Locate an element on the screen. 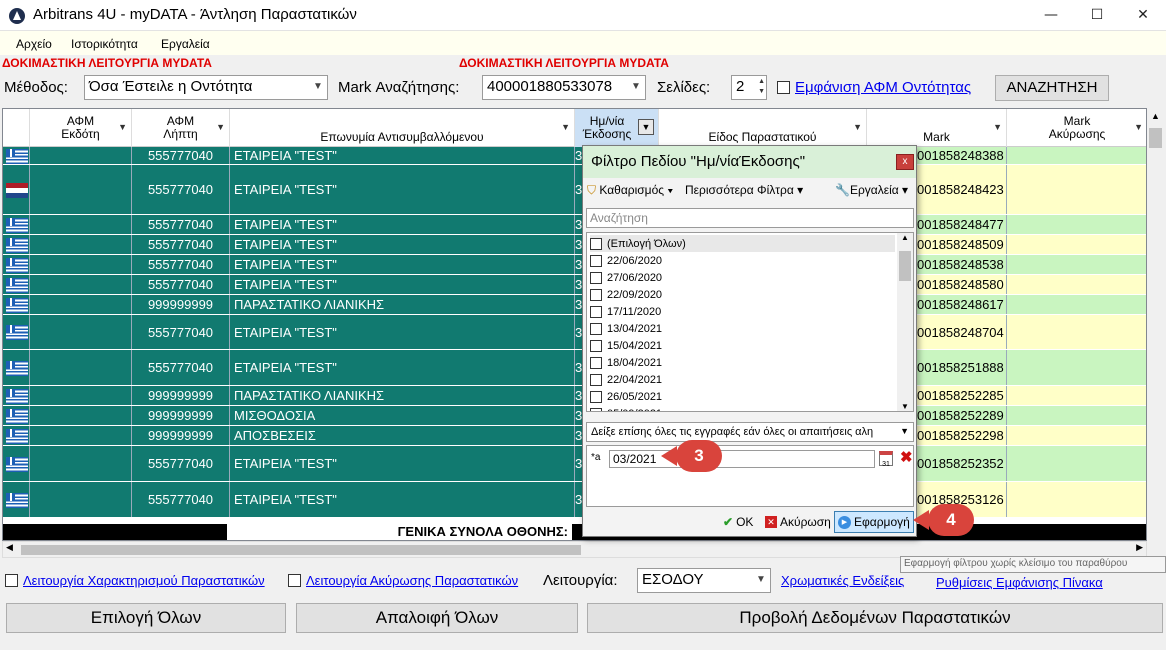  select-all-button: Επιλογή Όλων is located at coordinates (146, 618).